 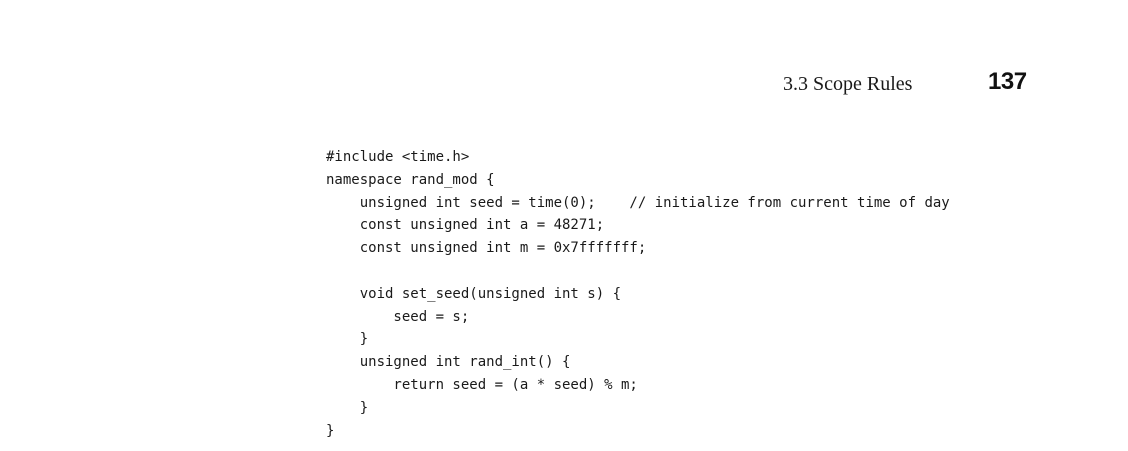 I want to click on code-line: #include <time.h>, so click(x=398, y=157).